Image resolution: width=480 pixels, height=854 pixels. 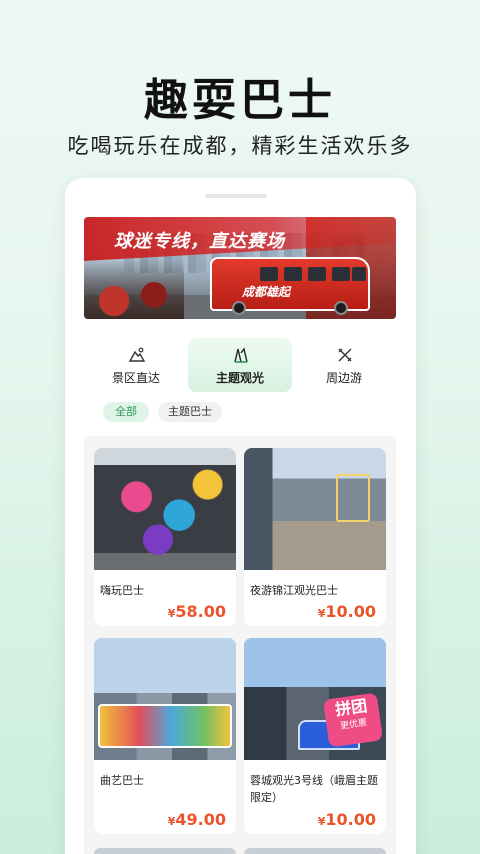 I want to click on hero-subtitle: 吃喝玩乐在成都，精彩生活欢乐多, so click(x=240, y=146).